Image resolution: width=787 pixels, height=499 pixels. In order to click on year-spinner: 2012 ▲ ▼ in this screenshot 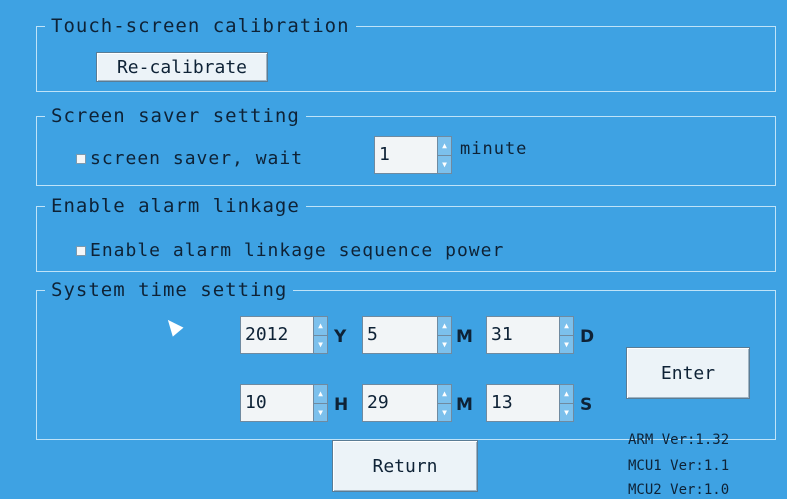, I will do `click(284, 335)`.